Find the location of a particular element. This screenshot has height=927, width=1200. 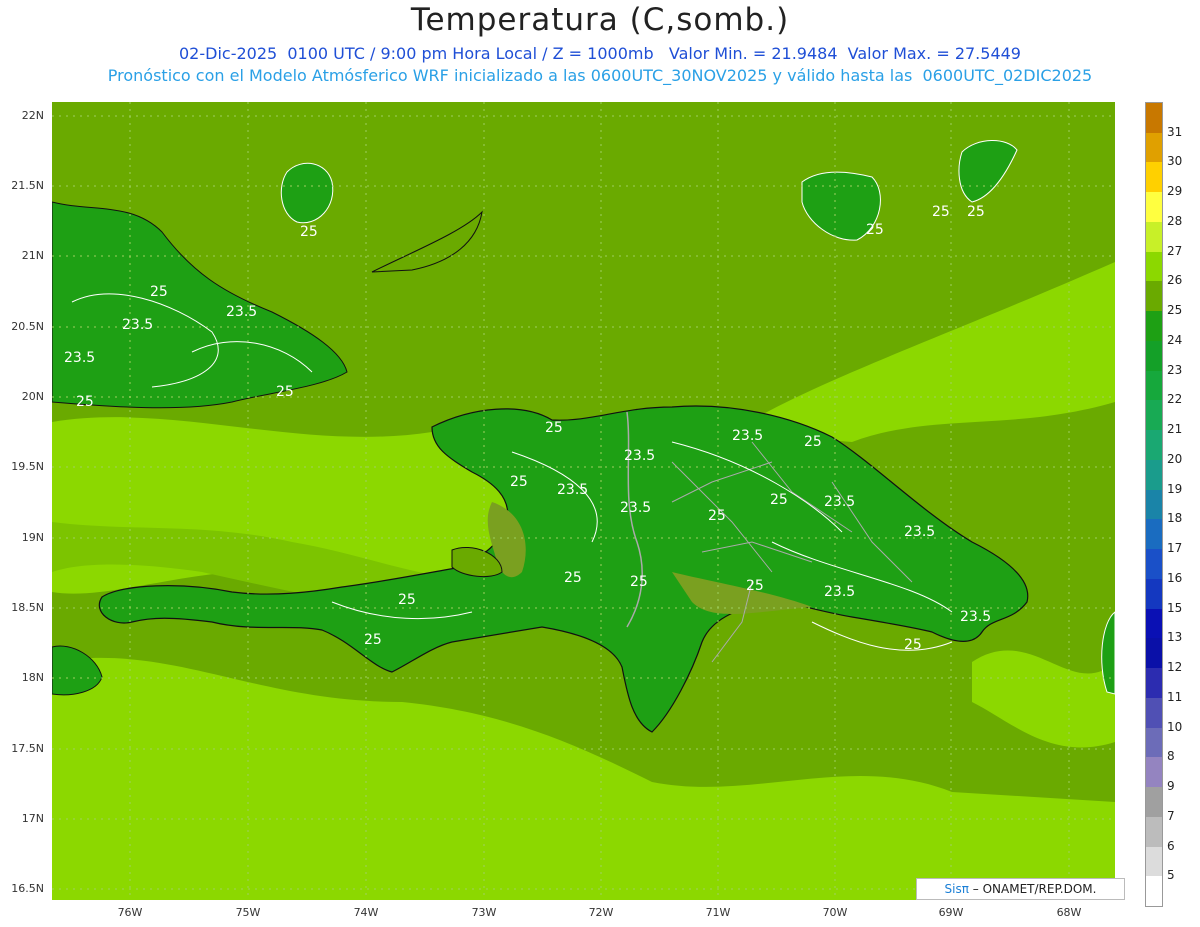

colorbar-label: 26 is located at coordinates (1175, 280).